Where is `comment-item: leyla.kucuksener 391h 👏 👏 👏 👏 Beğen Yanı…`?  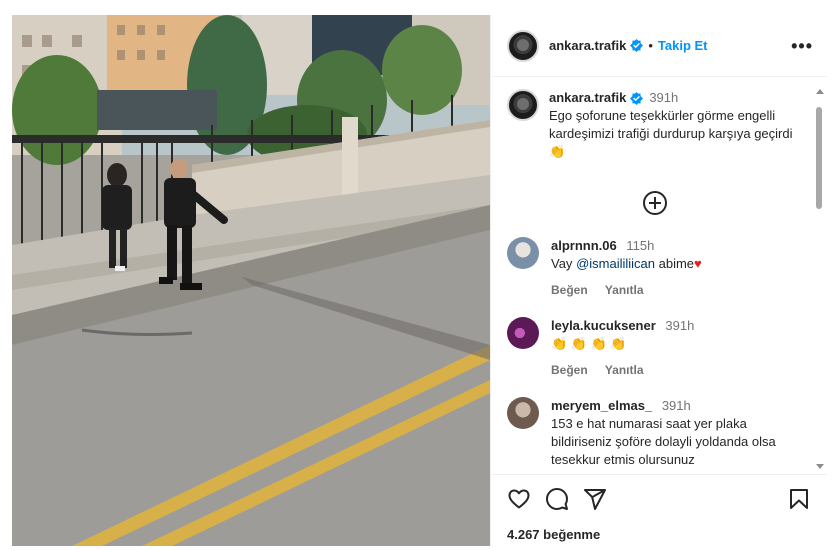
comment-item: leyla.kucuksener 391h 👏 👏 👏 👏 Beğen Yanı… is located at coordinates (655, 348).